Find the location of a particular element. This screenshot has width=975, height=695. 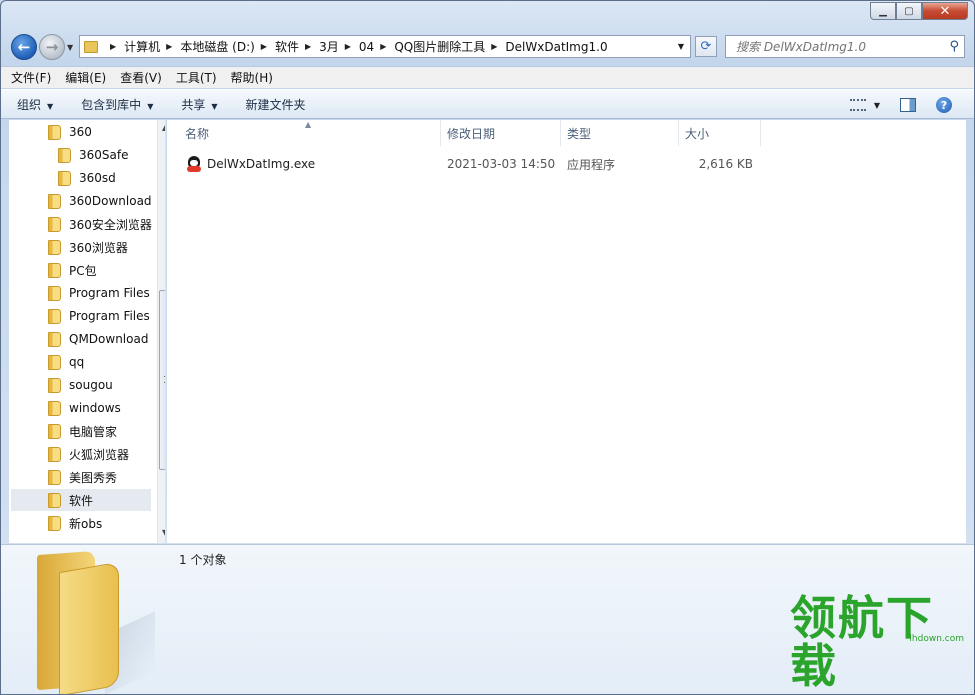

tree-item: 360Safe is located at coordinates (93, 155).